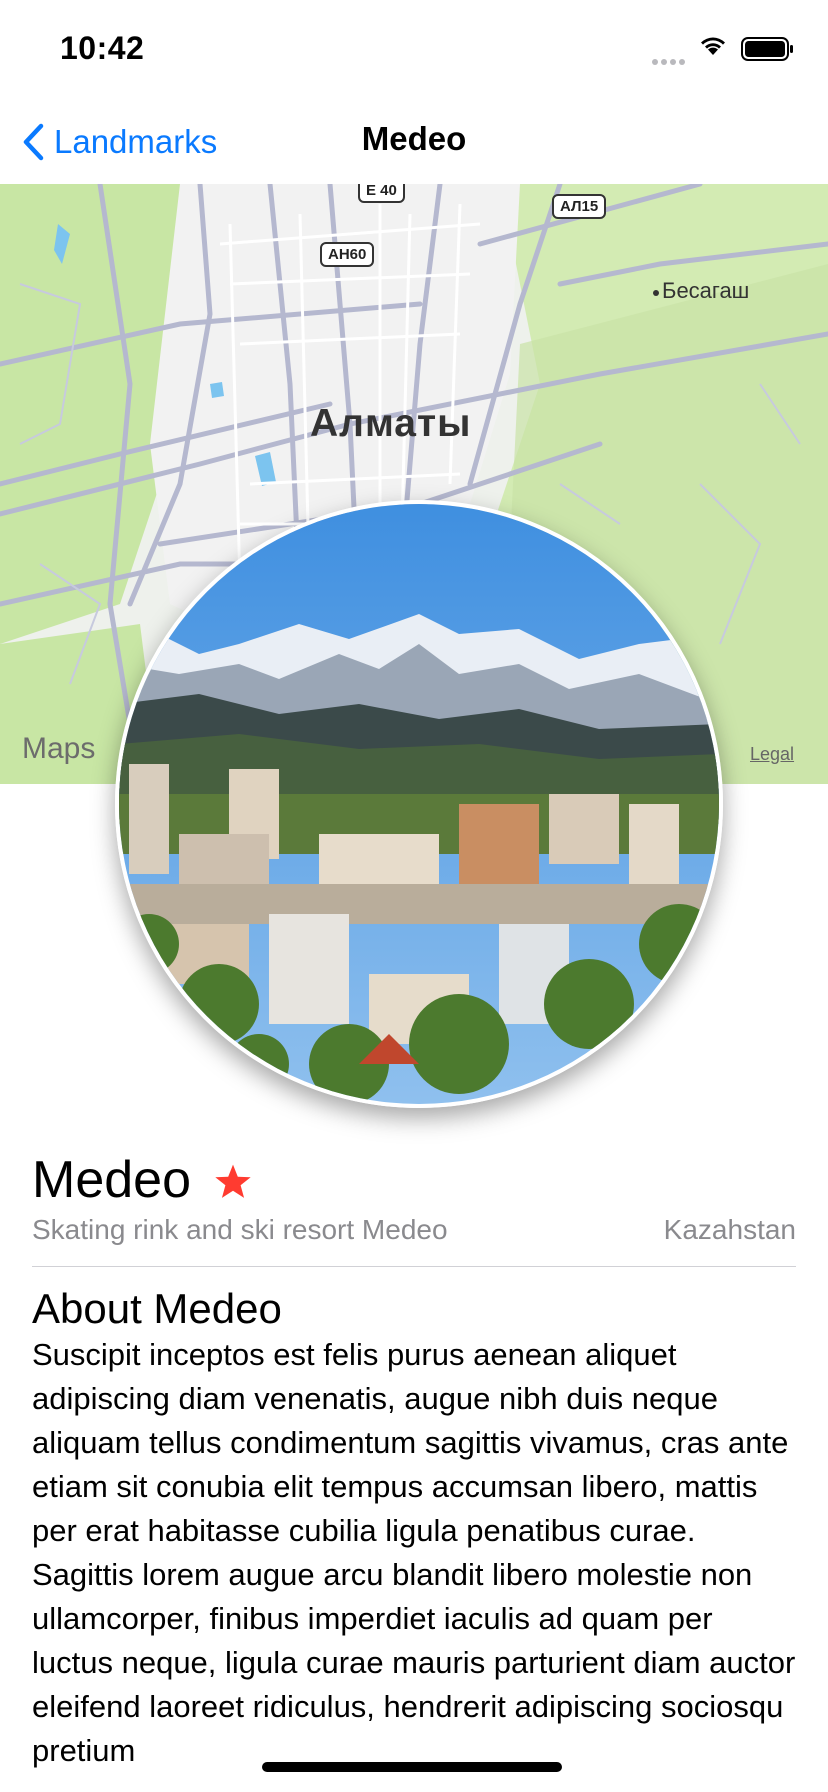 The image size is (828, 1792). I want to click on status-bar: 10:42, so click(414, 50).